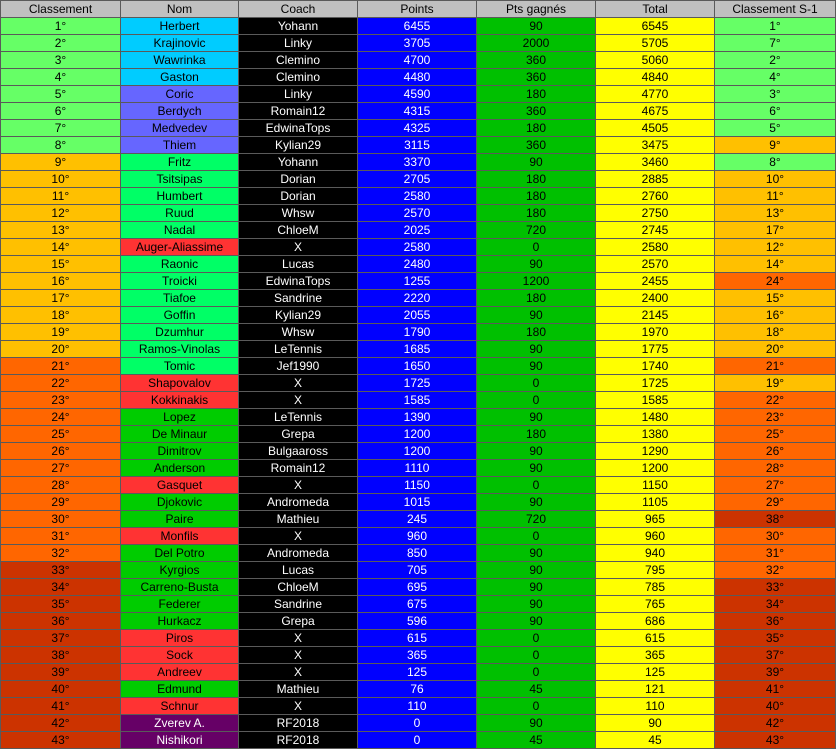  I want to click on rank-cell: 32°, so click(60, 553).